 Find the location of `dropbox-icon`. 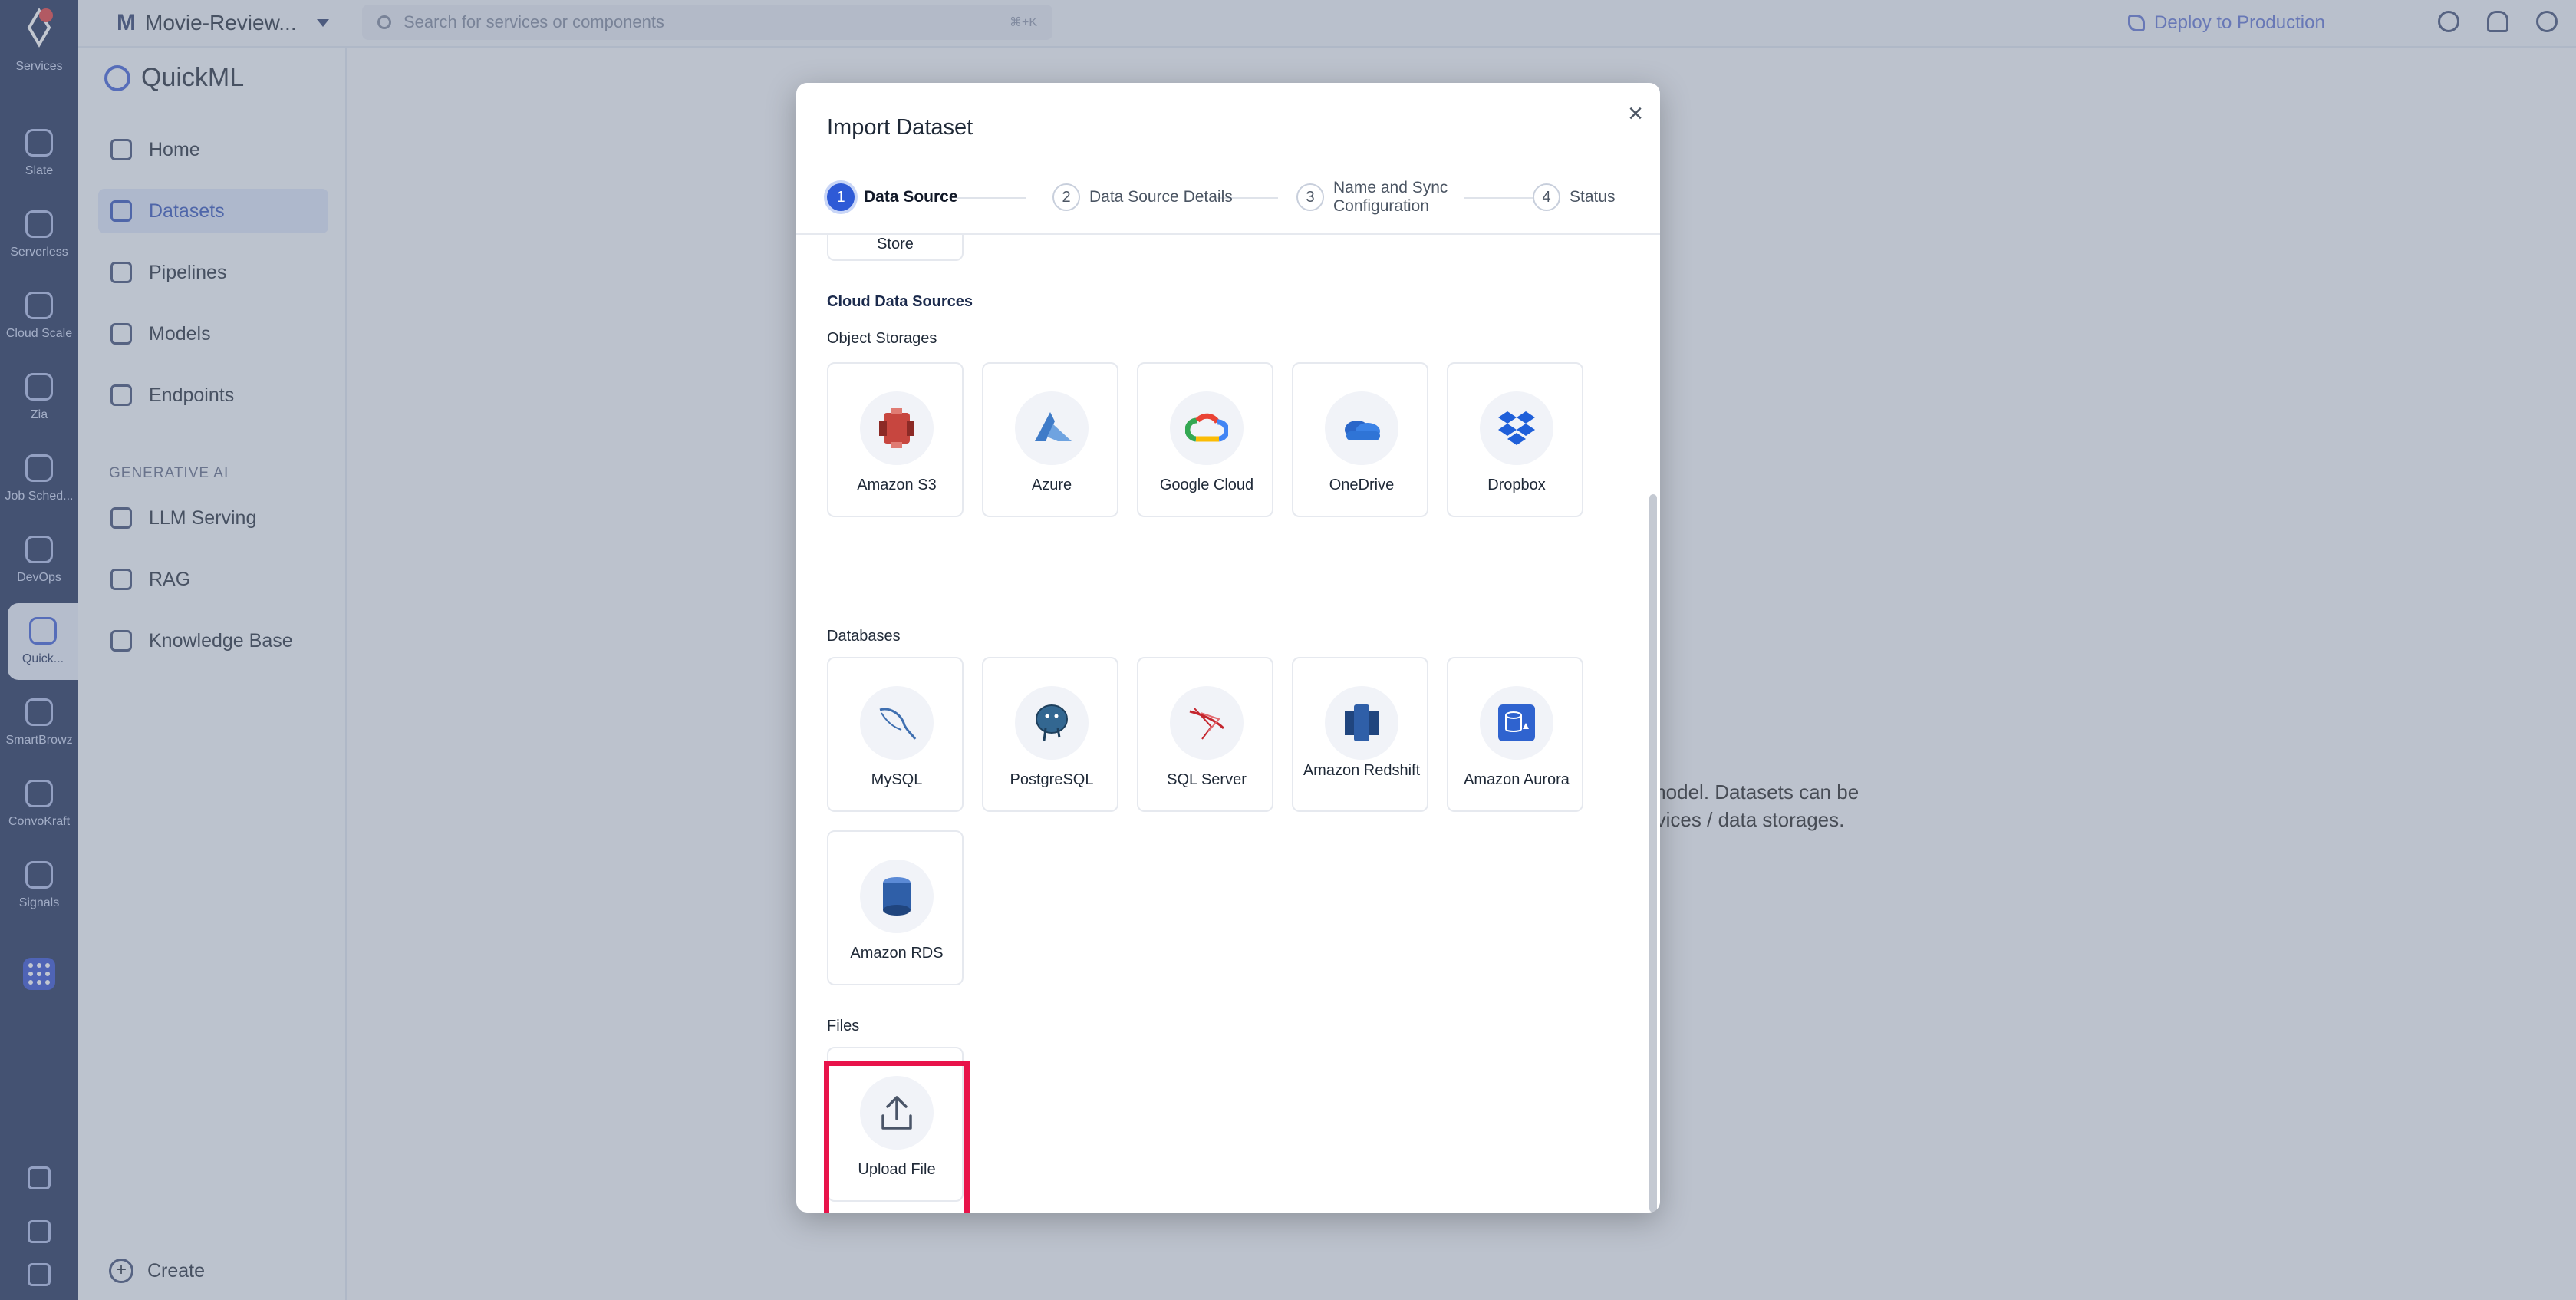

dropbox-icon is located at coordinates (1516, 428).